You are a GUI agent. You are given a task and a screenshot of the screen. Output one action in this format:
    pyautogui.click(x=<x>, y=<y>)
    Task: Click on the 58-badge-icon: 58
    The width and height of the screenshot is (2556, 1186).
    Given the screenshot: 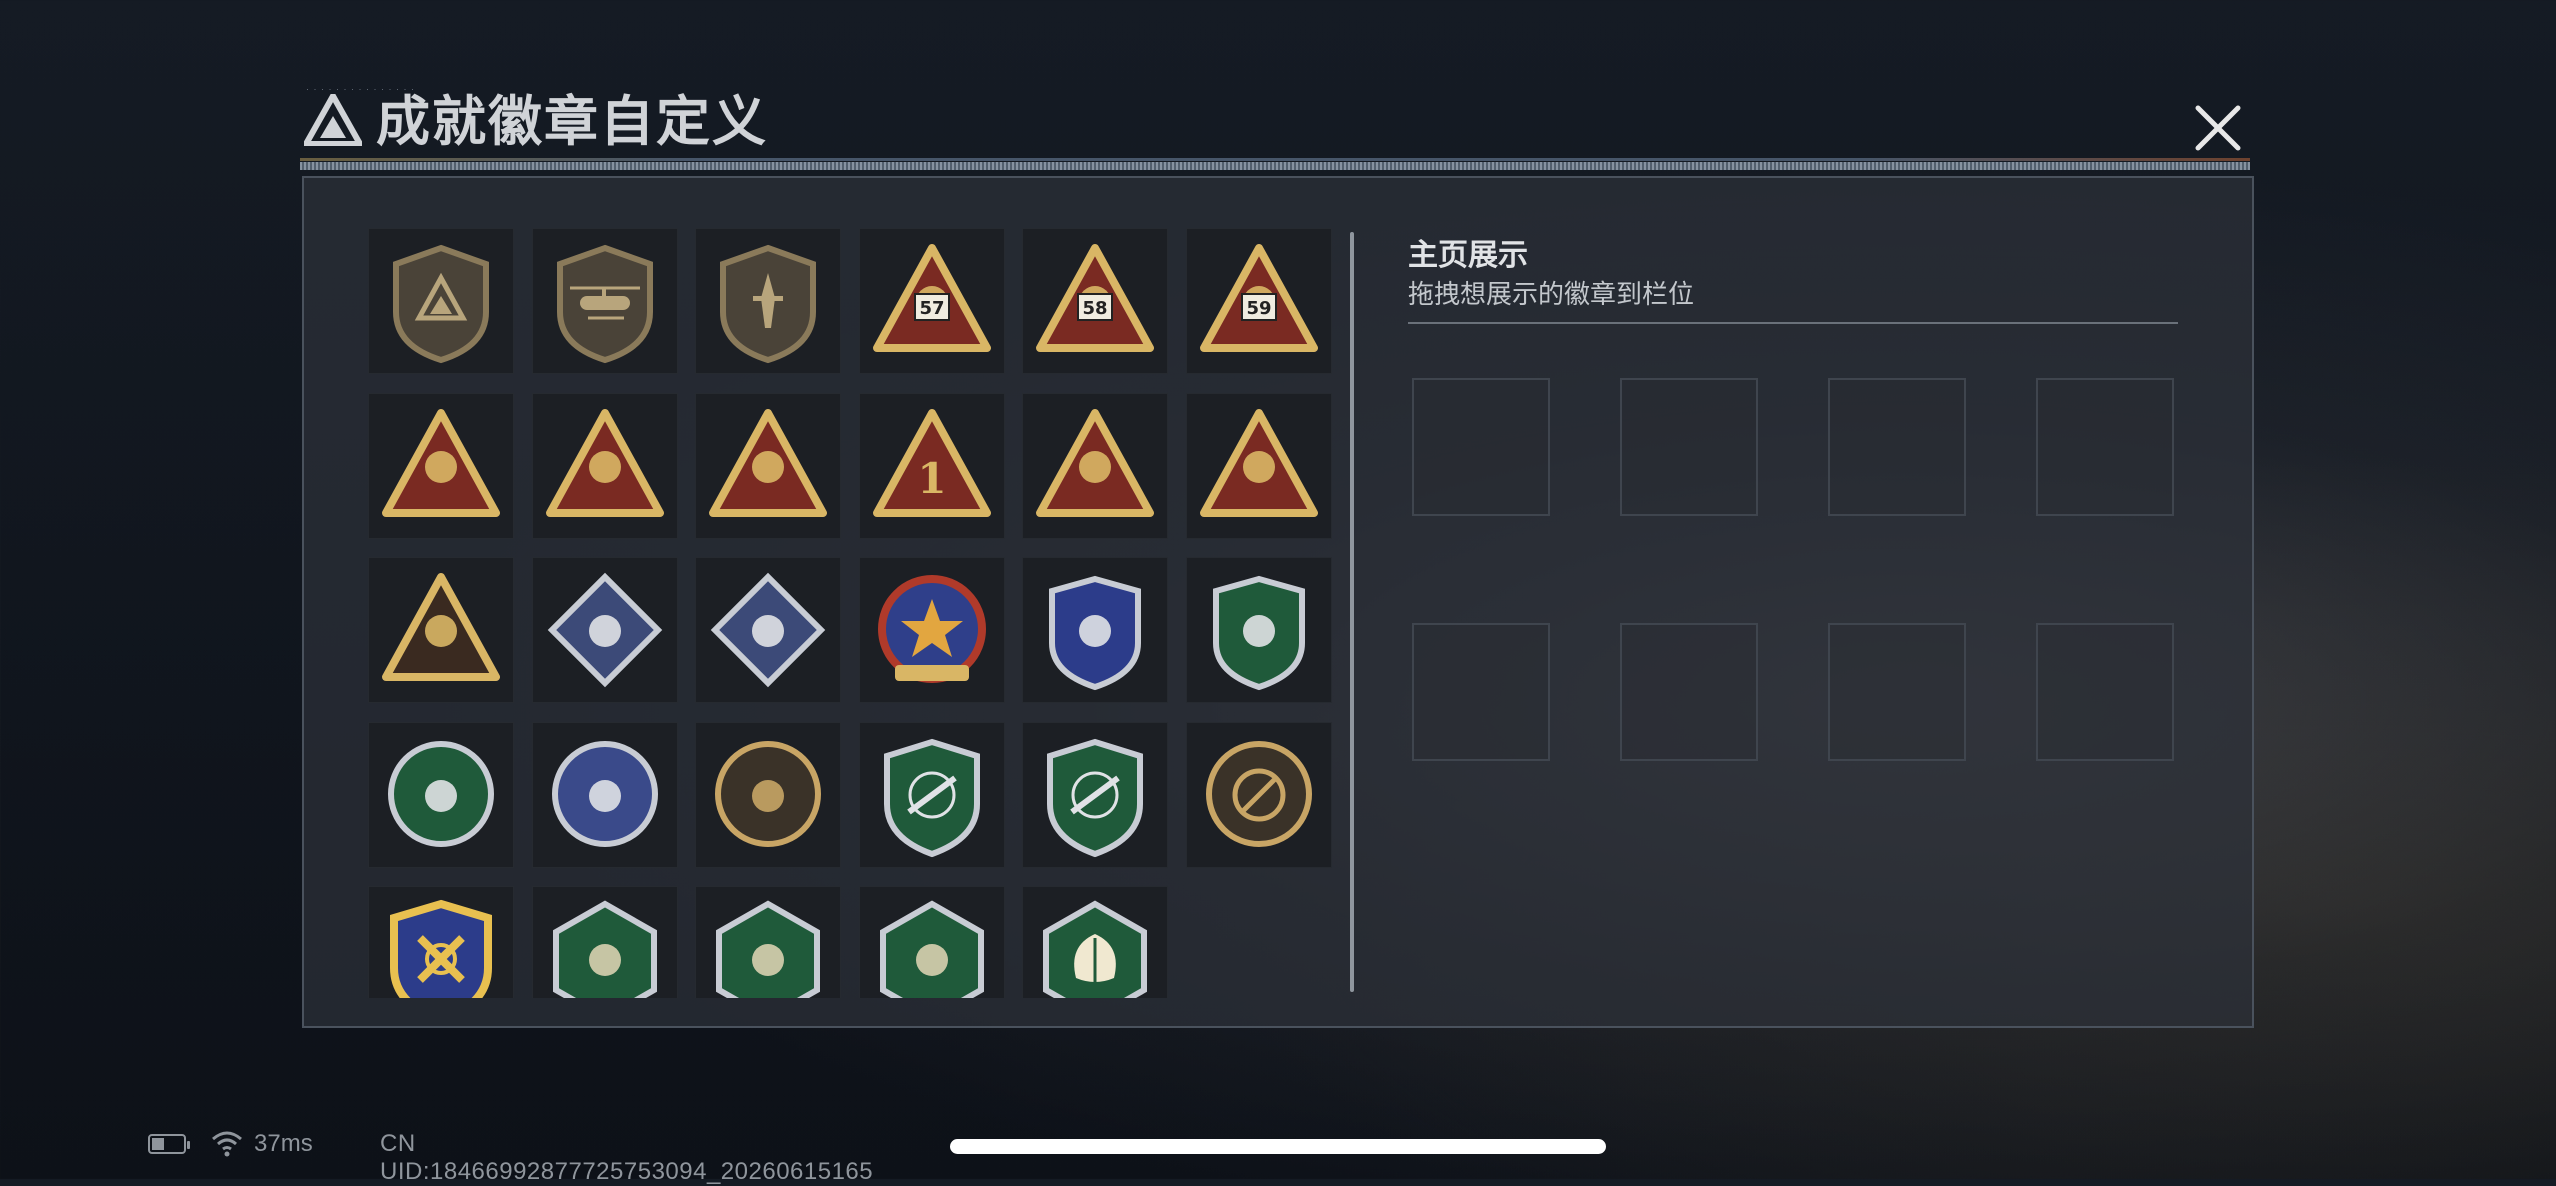 What is the action you would take?
    pyautogui.click(x=1095, y=298)
    